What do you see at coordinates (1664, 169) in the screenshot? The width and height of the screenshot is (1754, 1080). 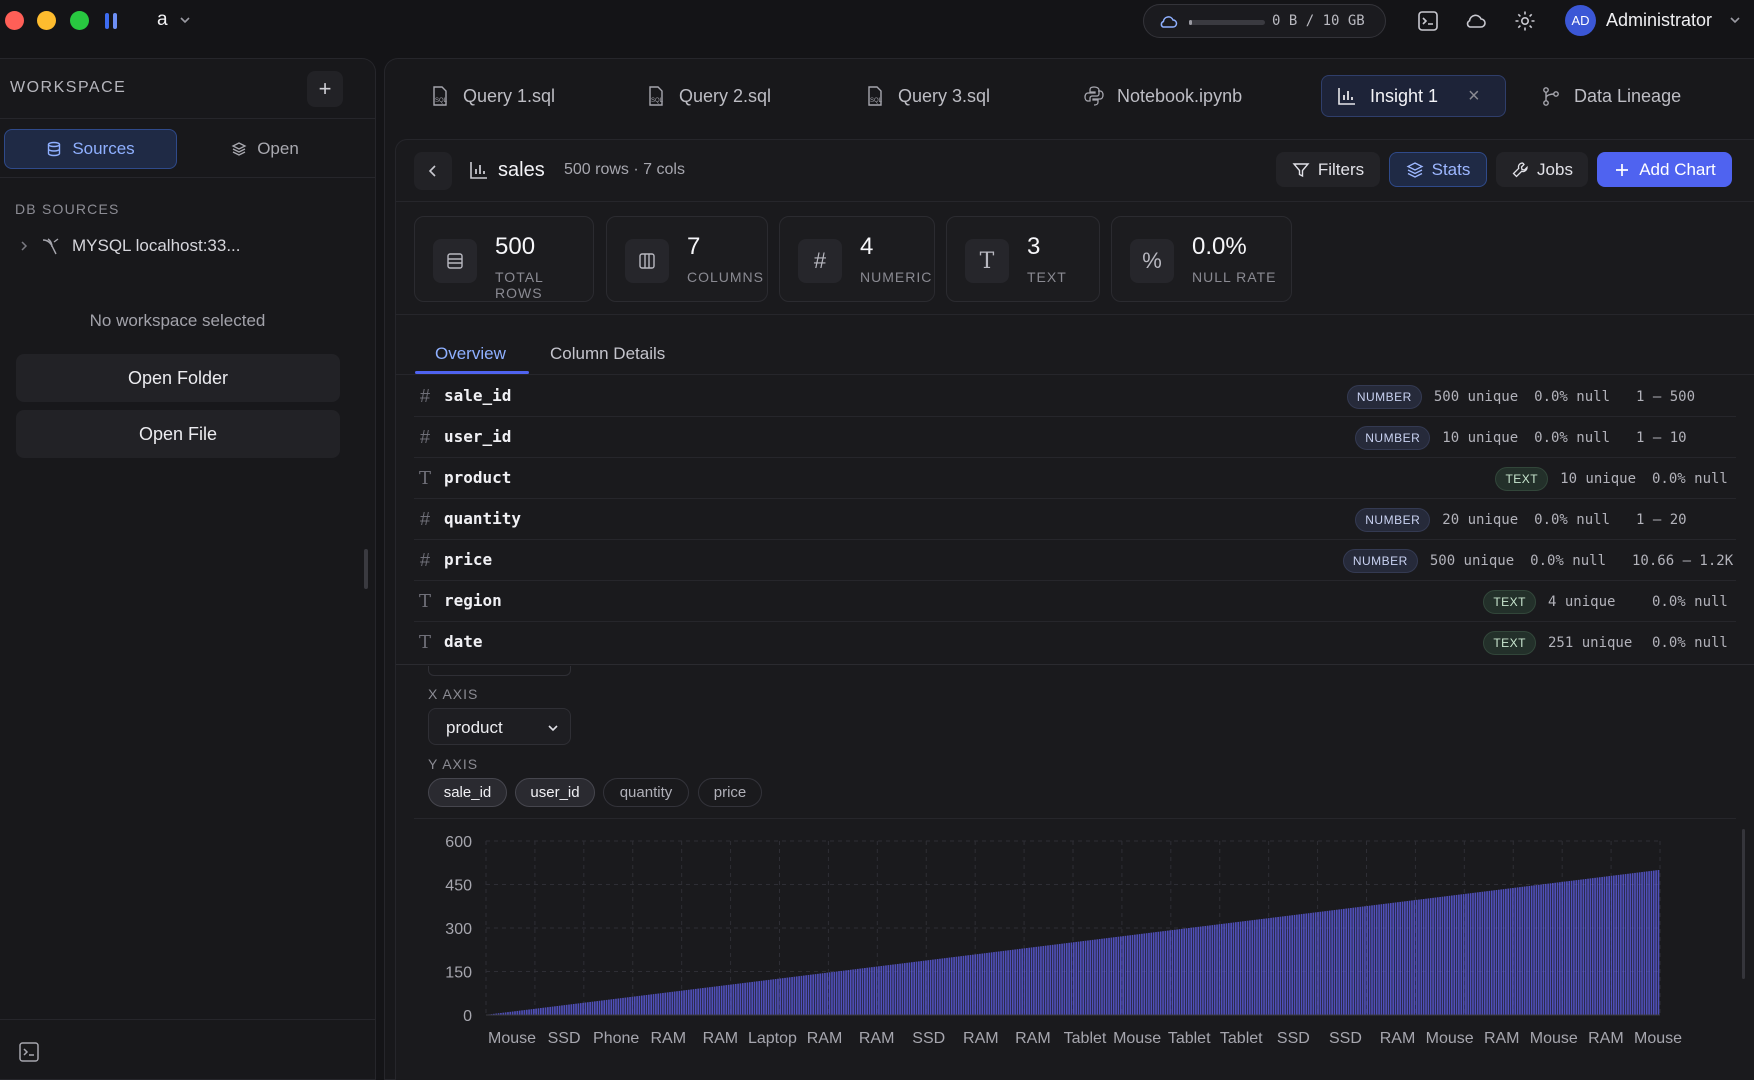 I see `add-chart-button: Add Chart` at bounding box center [1664, 169].